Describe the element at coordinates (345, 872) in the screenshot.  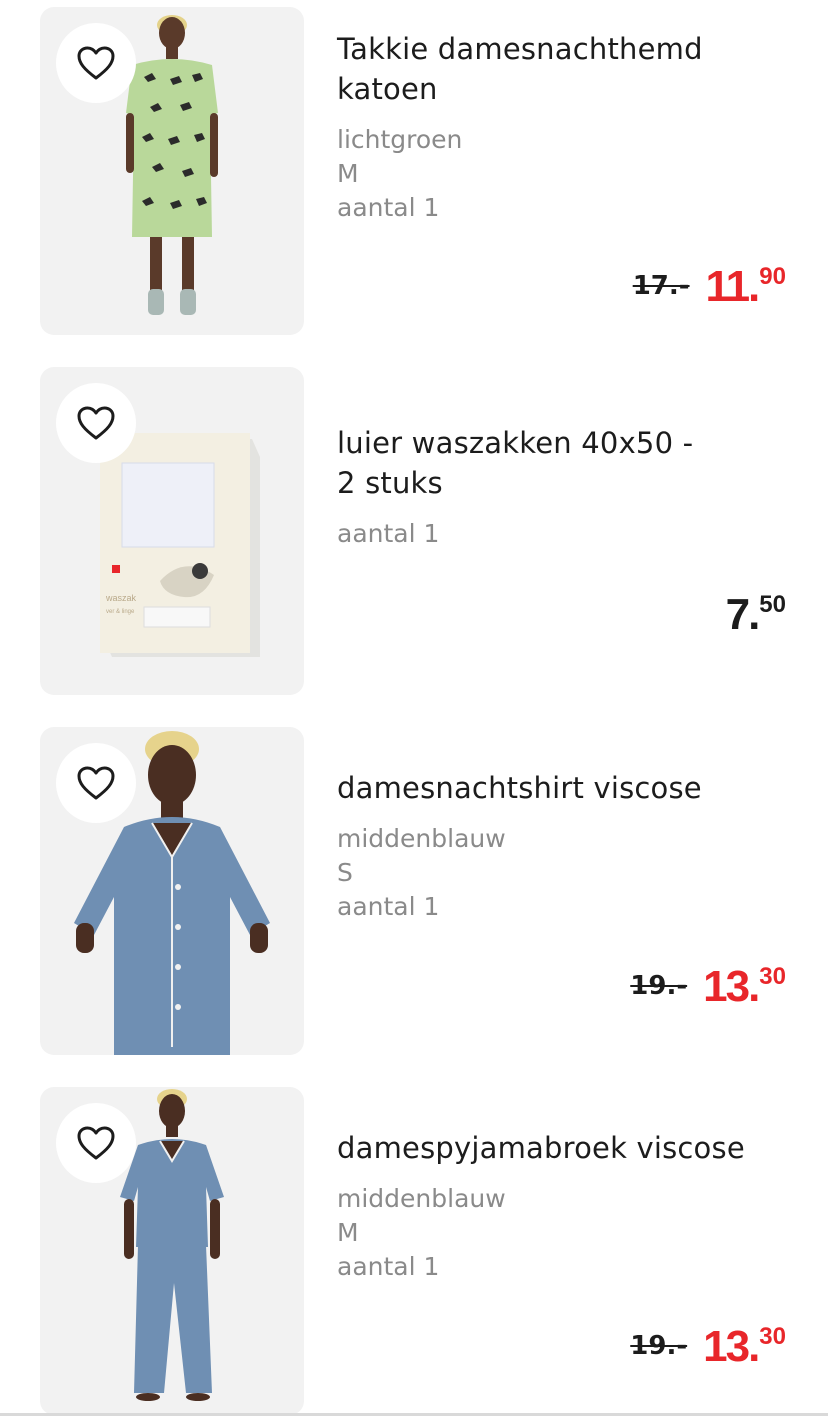
I see `product-size: S` at that location.